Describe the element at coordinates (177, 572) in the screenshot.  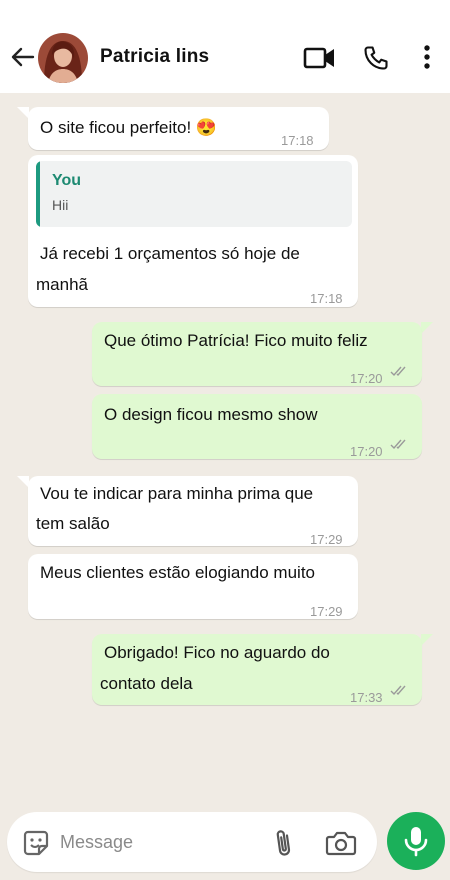
I see `message-text: Meus clientes estão elogiando muito` at that location.